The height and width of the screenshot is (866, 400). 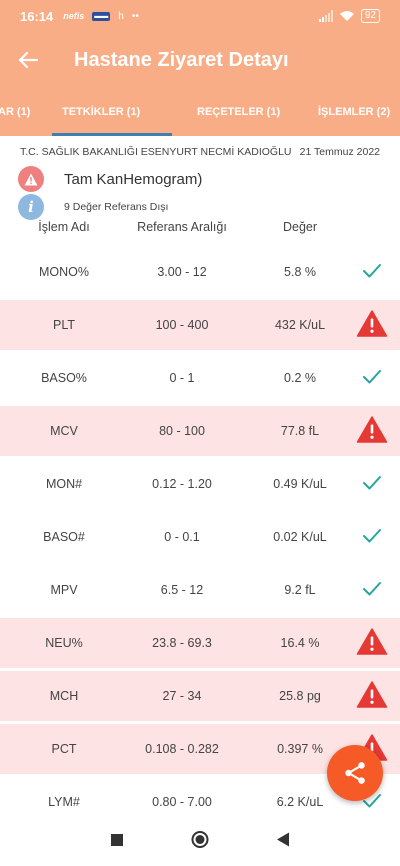 What do you see at coordinates (182, 227) in the screenshot?
I see `column-range-header: Referans Aralığı` at bounding box center [182, 227].